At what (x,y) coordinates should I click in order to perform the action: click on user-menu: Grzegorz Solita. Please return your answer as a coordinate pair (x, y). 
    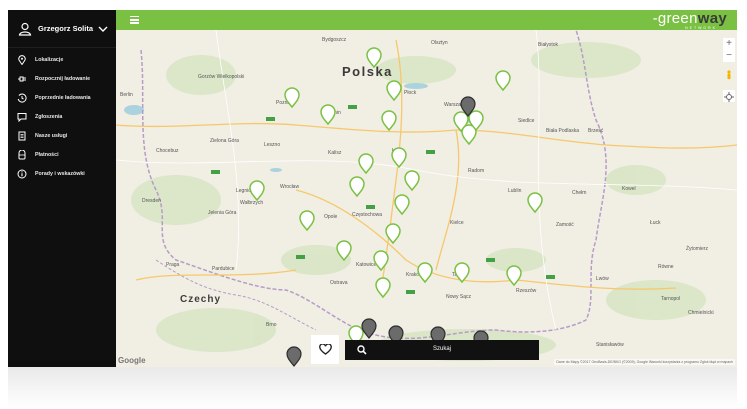
    Looking at the image, I should click on (62, 29).